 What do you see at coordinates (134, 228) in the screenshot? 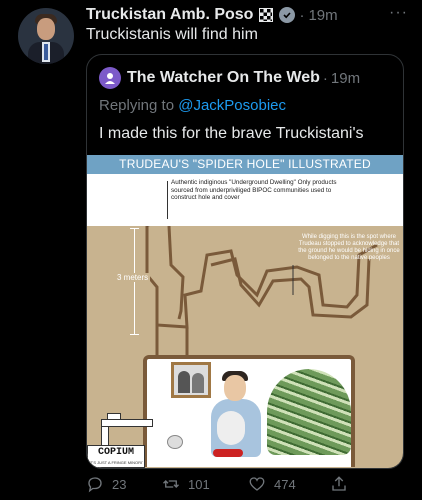
I see `ruler-tick-top` at bounding box center [134, 228].